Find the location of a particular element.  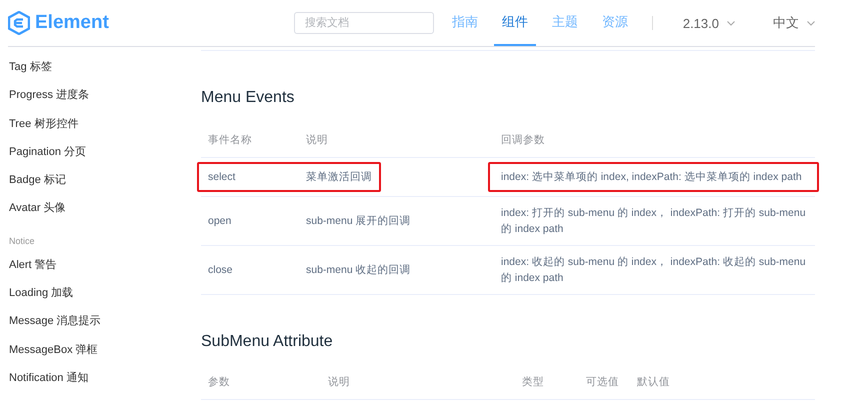

logo-icon is located at coordinates (19, 23).